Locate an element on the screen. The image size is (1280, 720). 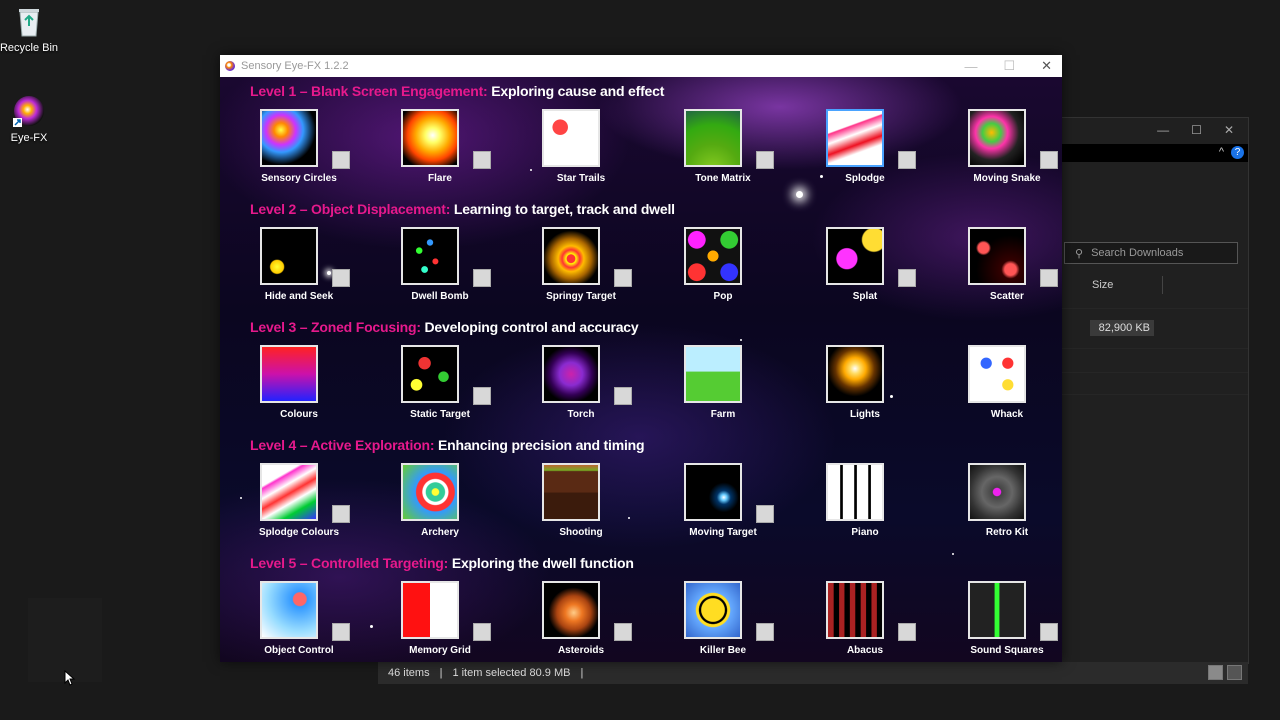
chevron-up-icon: ^ is located at coordinates (1221, 152).